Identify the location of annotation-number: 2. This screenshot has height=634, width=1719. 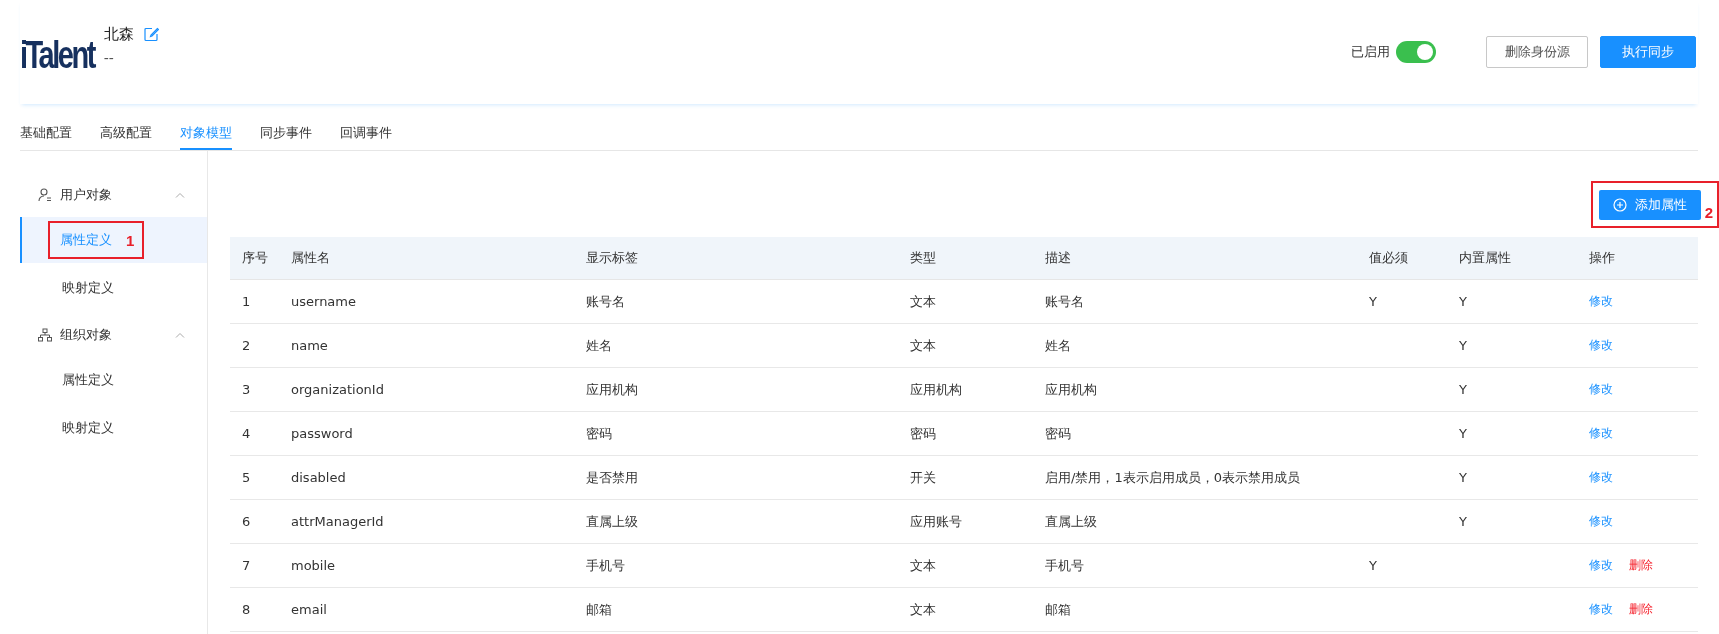
(1708, 212).